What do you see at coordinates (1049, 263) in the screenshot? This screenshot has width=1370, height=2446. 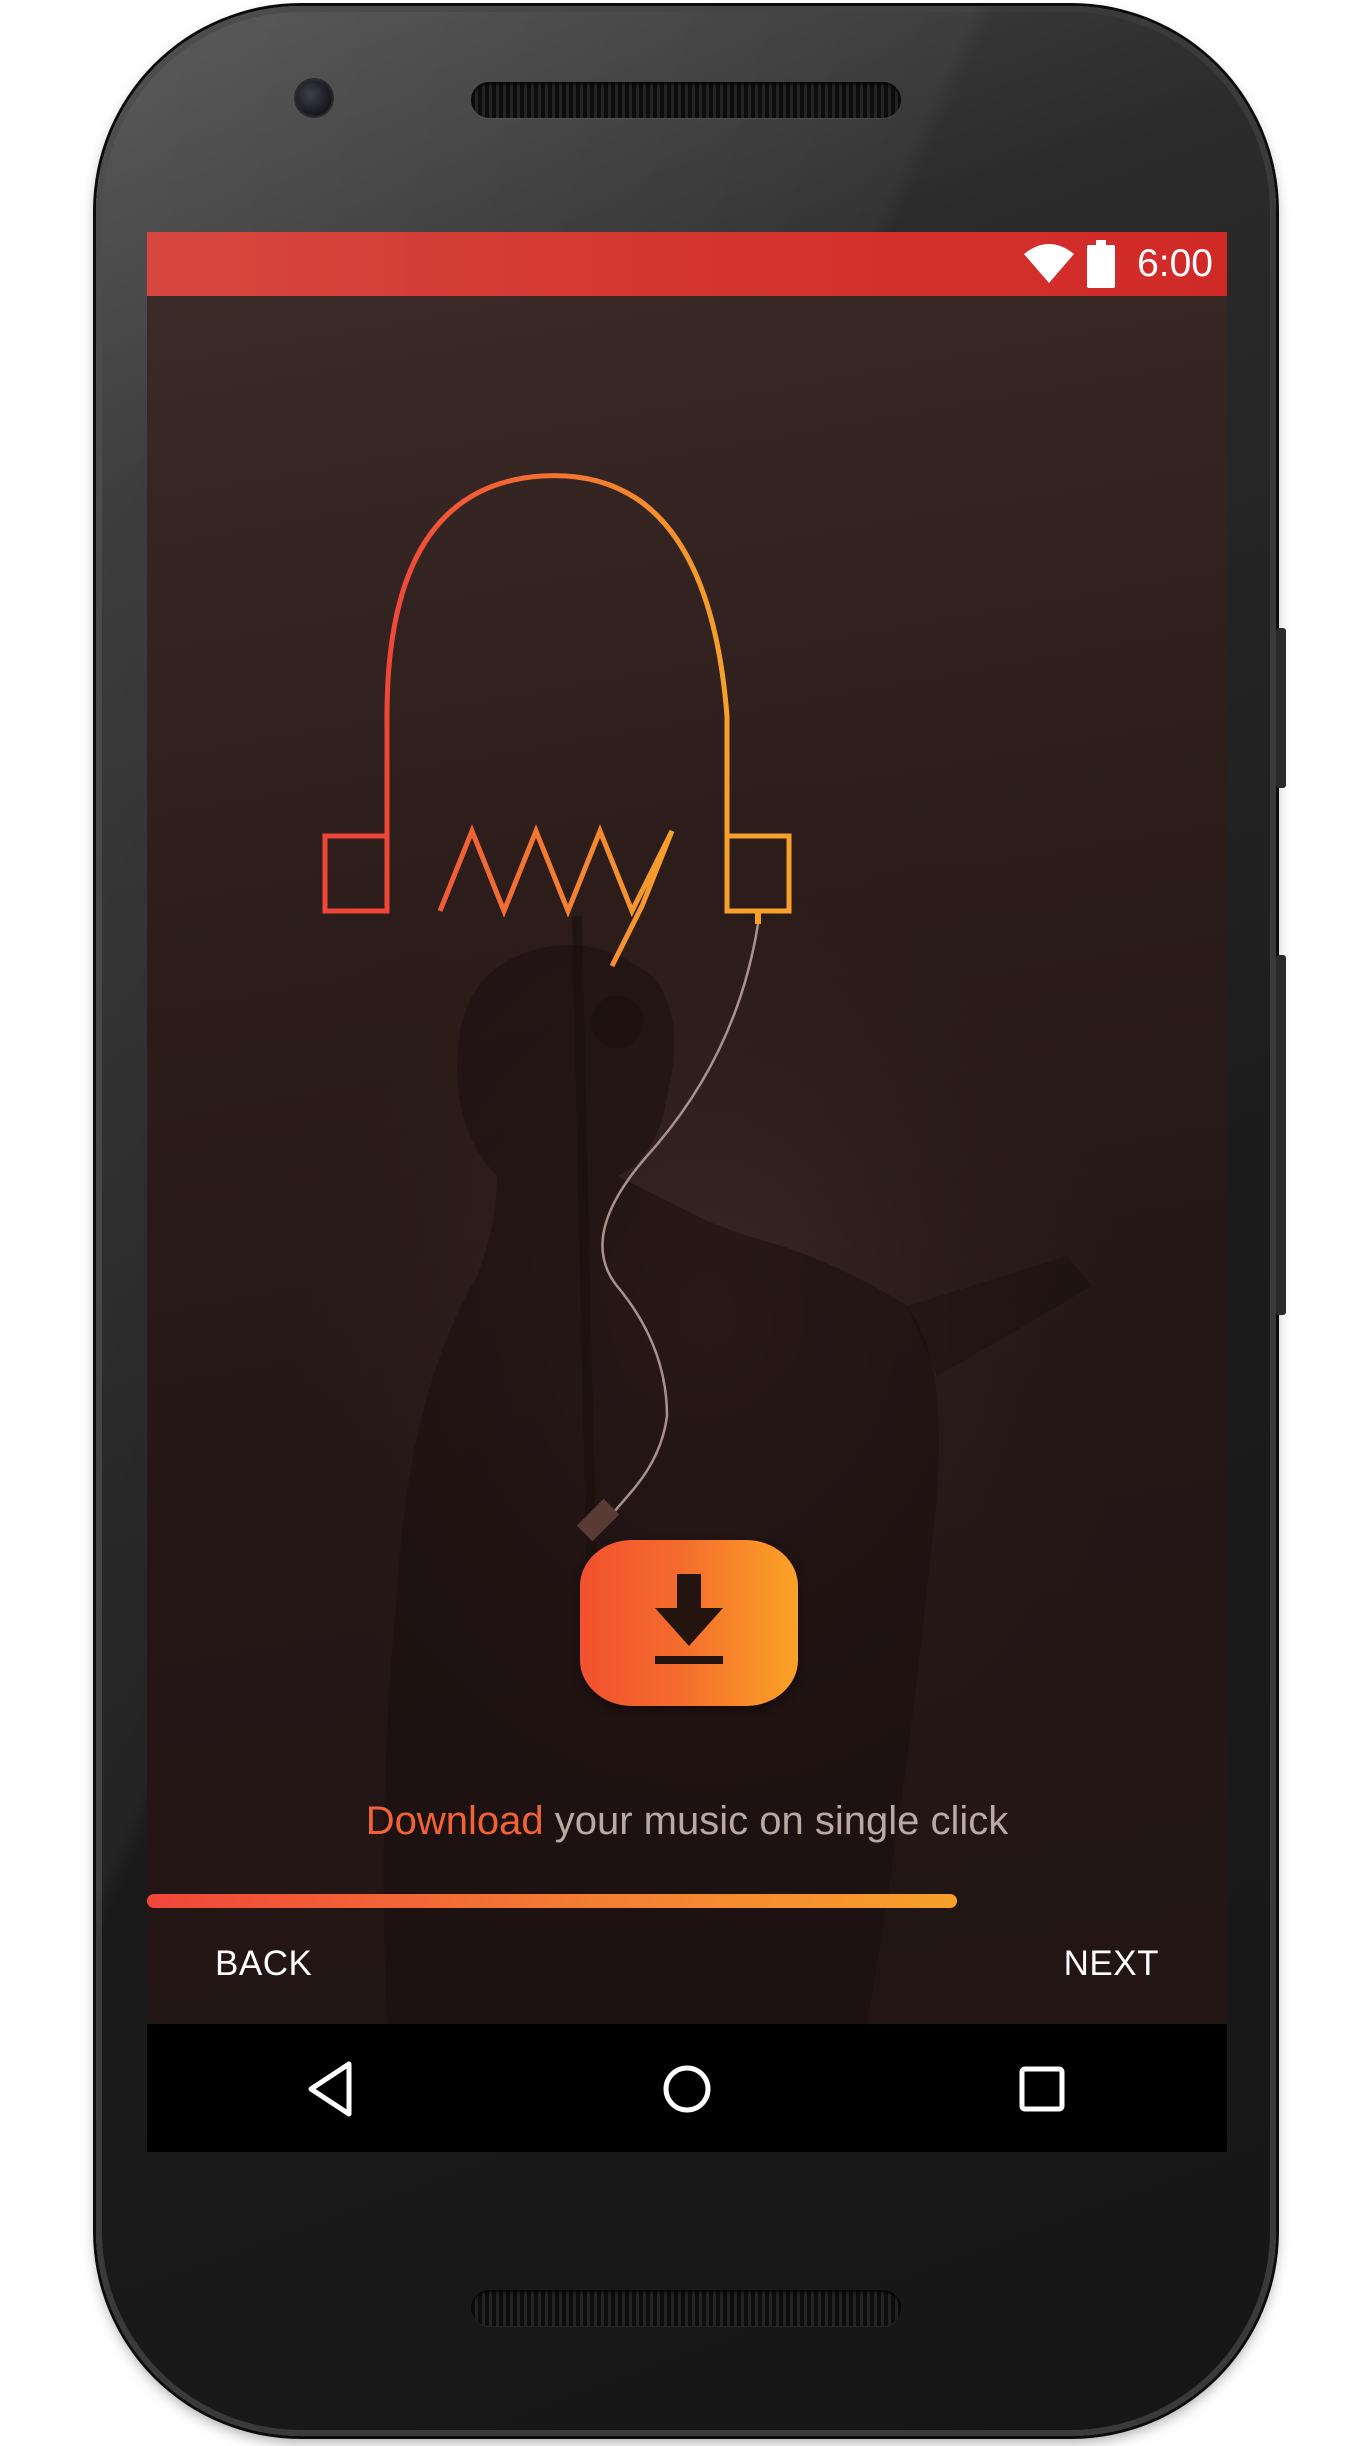 I see `wifi-icon` at bounding box center [1049, 263].